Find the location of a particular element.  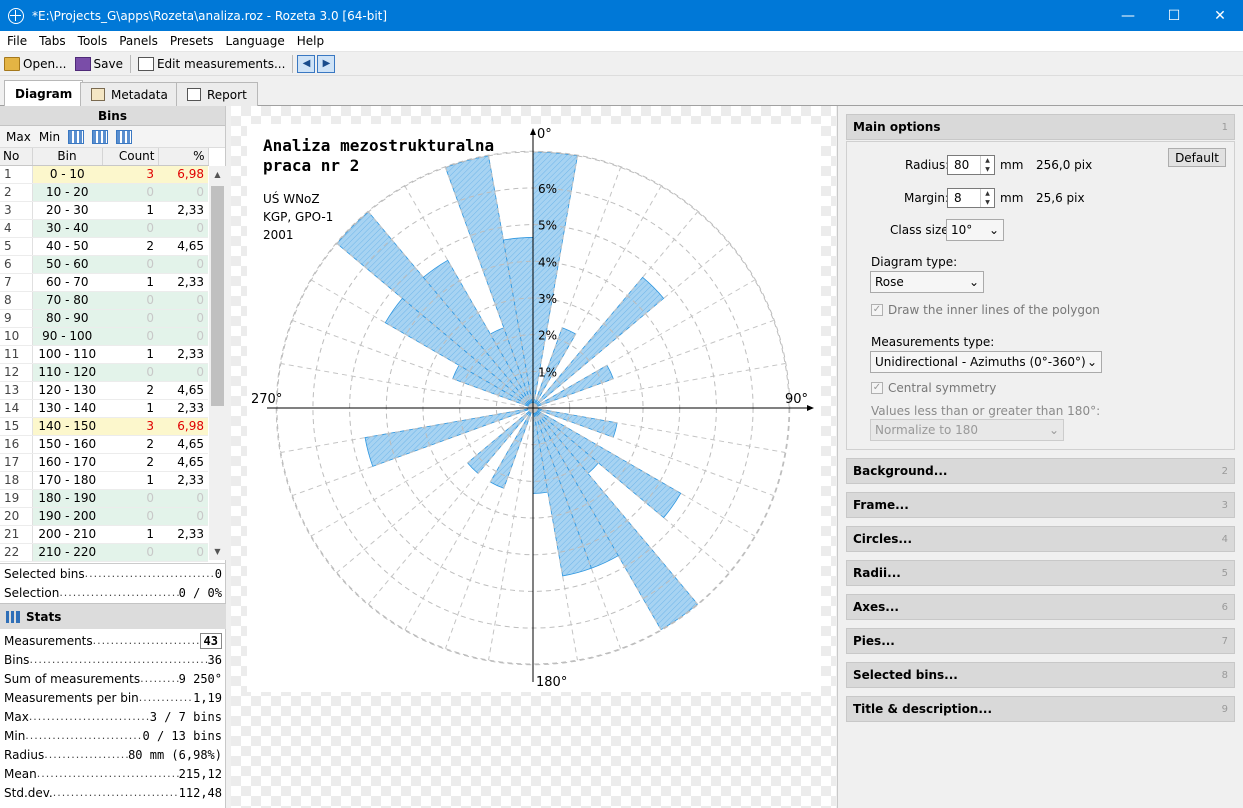

scroll-down-icon: ▼ is located at coordinates (217, 551).